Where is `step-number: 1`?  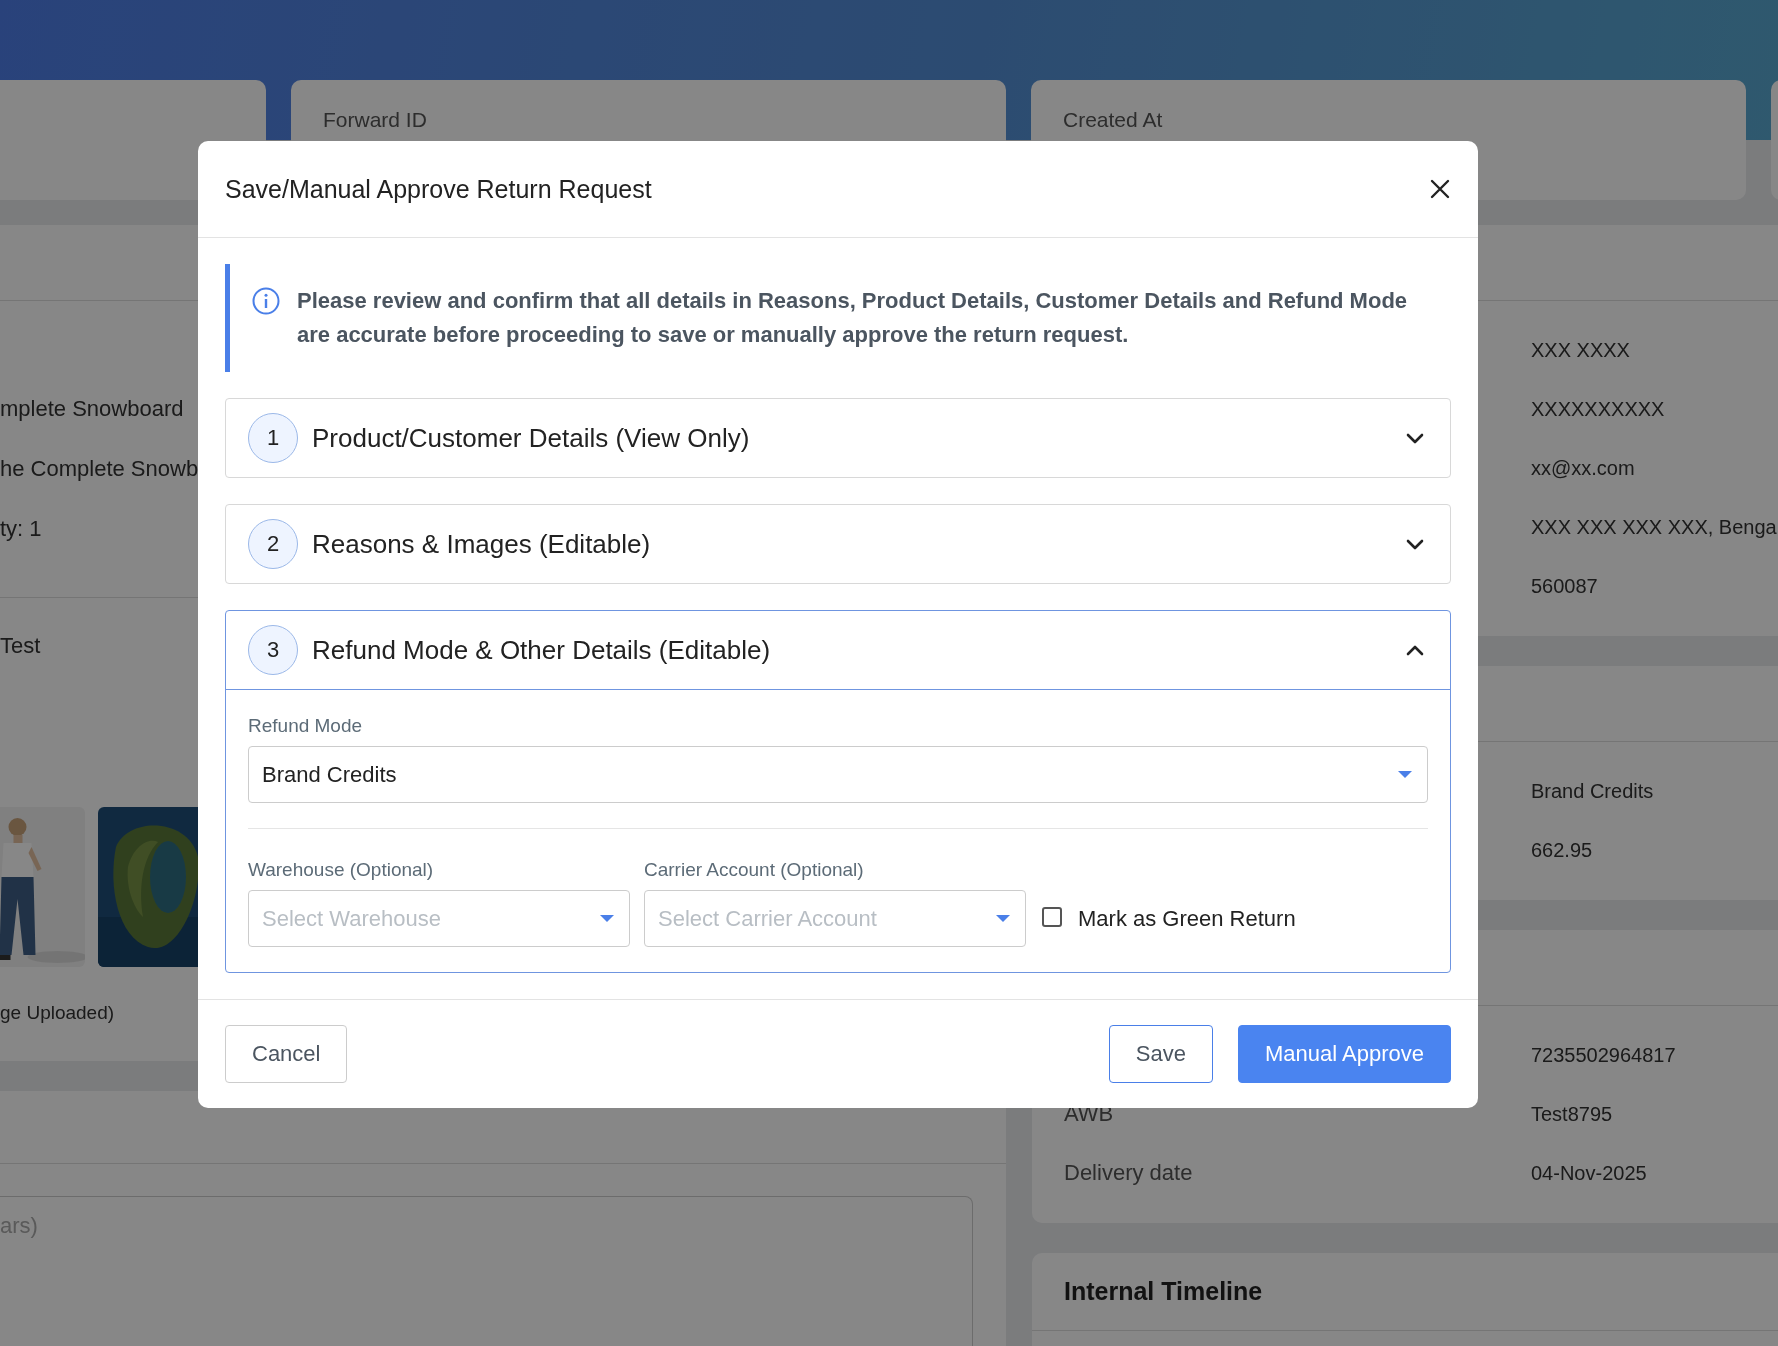
step-number: 1 is located at coordinates (273, 438).